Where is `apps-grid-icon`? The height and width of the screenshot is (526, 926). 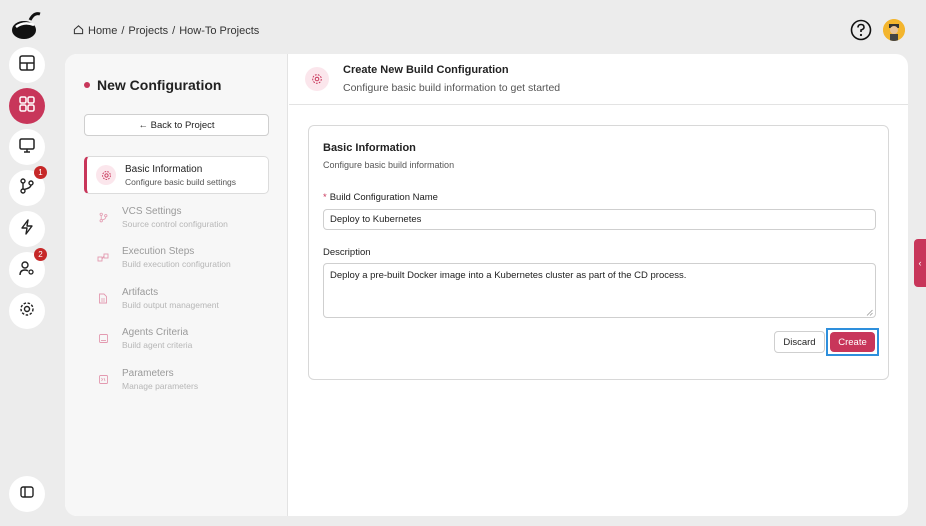
apps-grid-icon is located at coordinates (27, 106).